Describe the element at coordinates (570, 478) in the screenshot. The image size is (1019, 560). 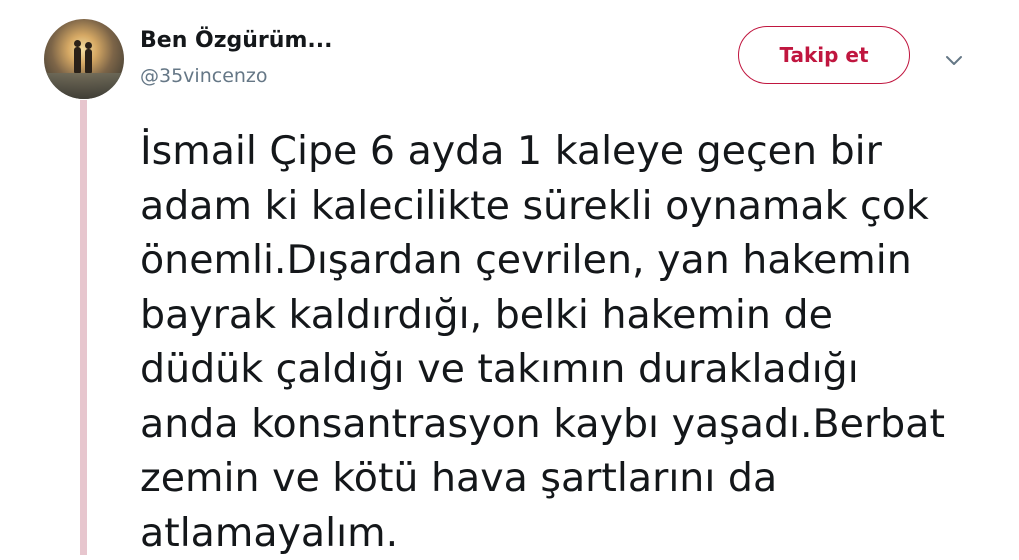
I see `tweet-text-line: zemin ve kötü hava şartlarını da` at that location.